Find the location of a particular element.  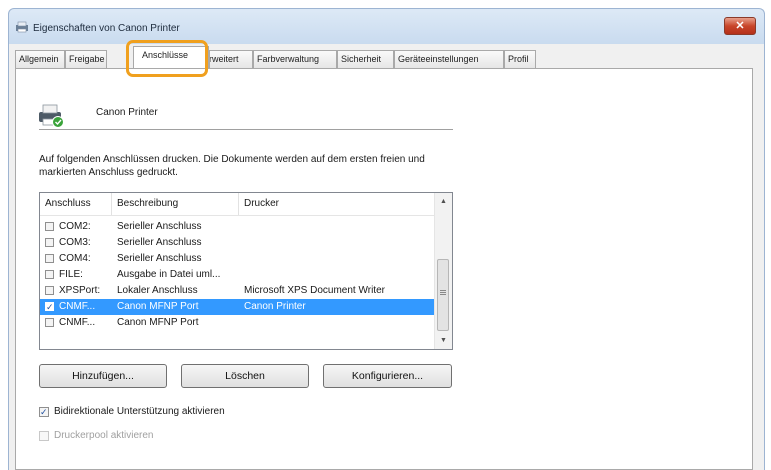

tab-highlight-callout is located at coordinates (167, 58).